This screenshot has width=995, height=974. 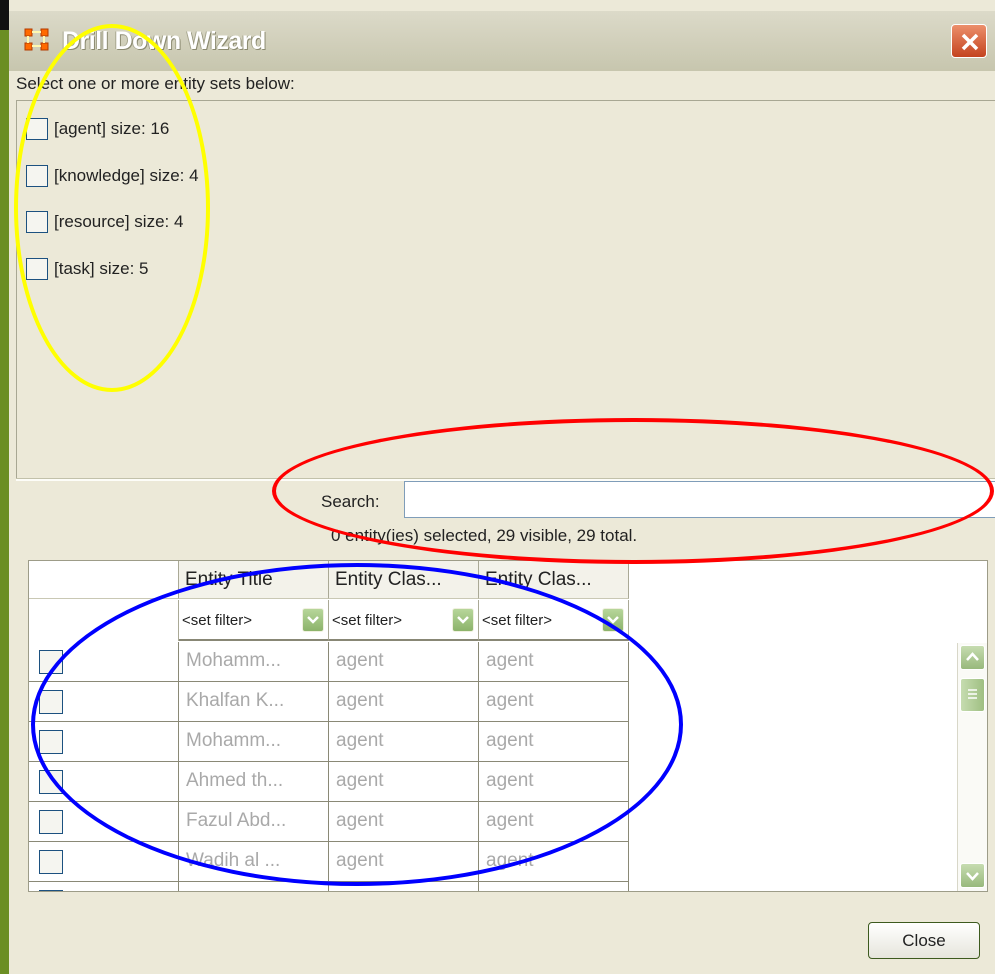 What do you see at coordinates (112, 128) in the screenshot?
I see `entity-set-label: [agent] size: 16` at bounding box center [112, 128].